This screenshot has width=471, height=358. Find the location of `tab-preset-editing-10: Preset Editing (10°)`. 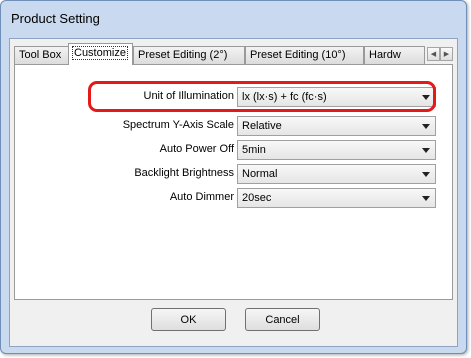

tab-preset-editing-10: Preset Editing (10°) is located at coordinates (304, 55).